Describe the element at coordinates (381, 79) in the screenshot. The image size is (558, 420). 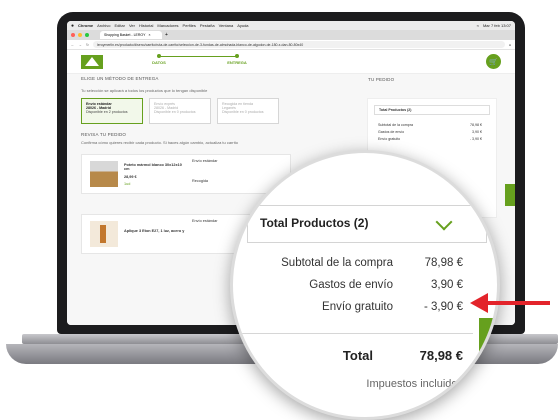
I see `summary-heading: TU PEDIDO` at that location.